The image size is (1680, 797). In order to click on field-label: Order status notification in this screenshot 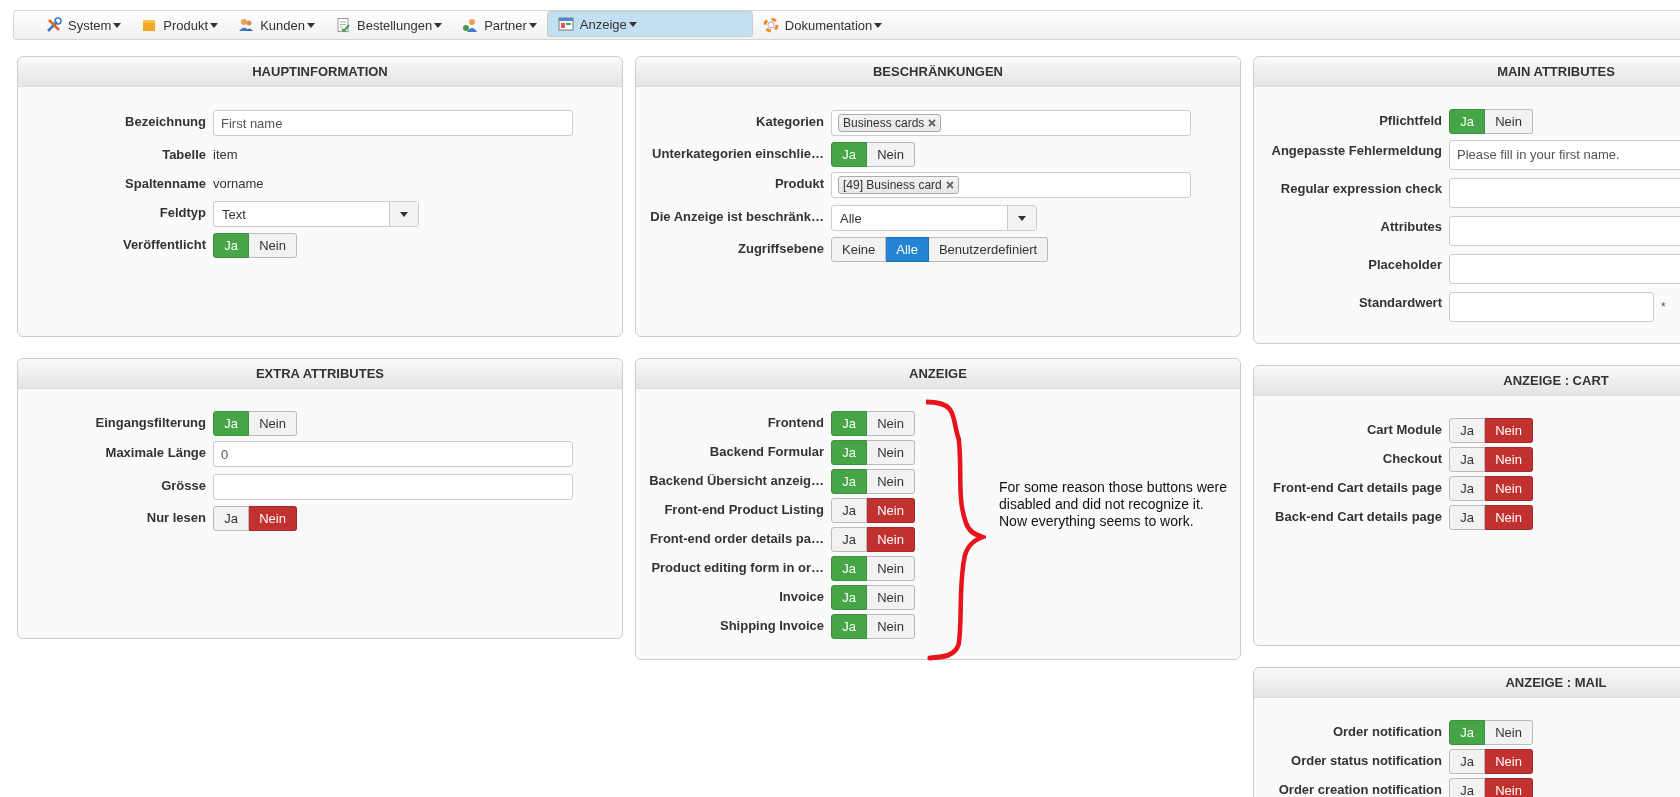, I will do `click(1366, 760)`.